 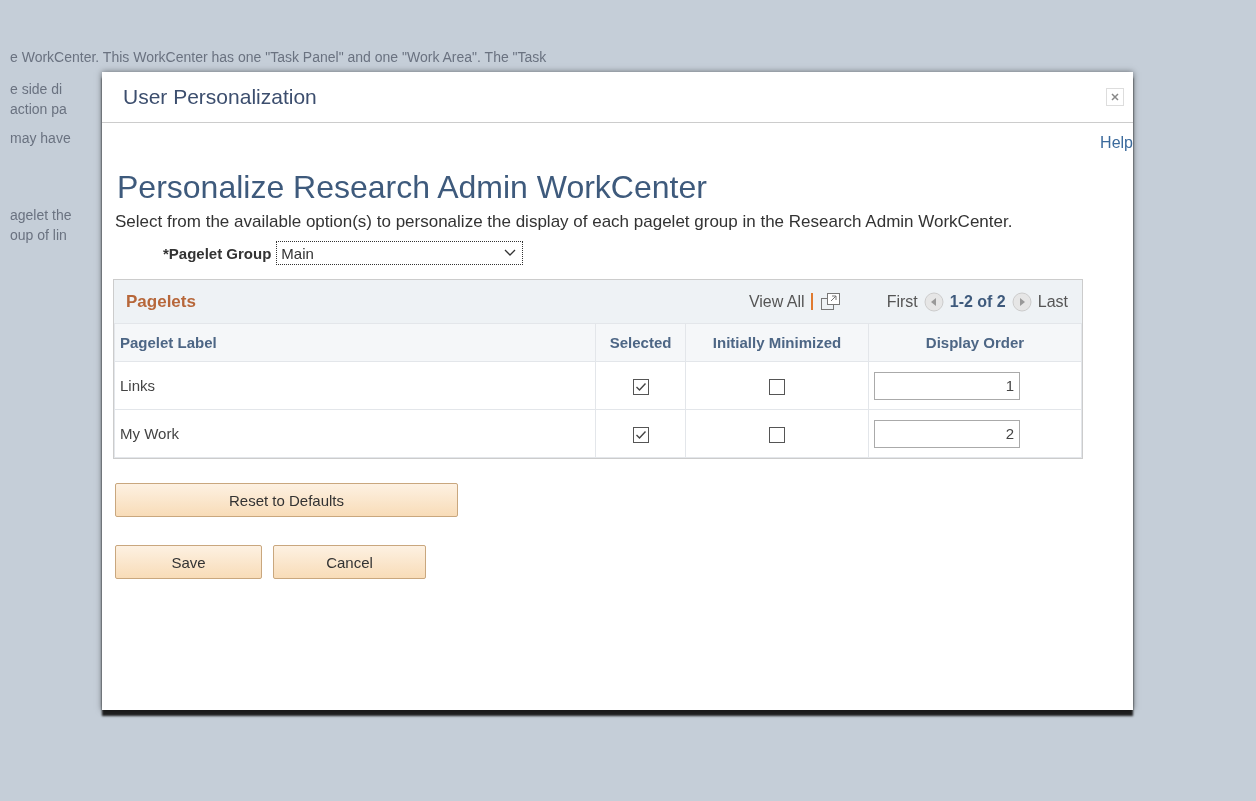 What do you see at coordinates (41, 215) in the screenshot?
I see `background-text: agelet the` at bounding box center [41, 215].